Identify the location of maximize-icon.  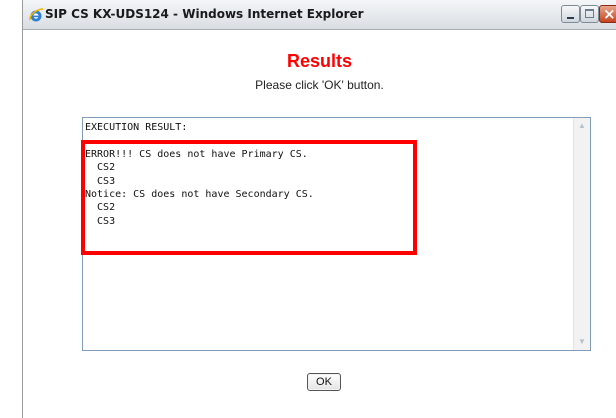
(589, 13).